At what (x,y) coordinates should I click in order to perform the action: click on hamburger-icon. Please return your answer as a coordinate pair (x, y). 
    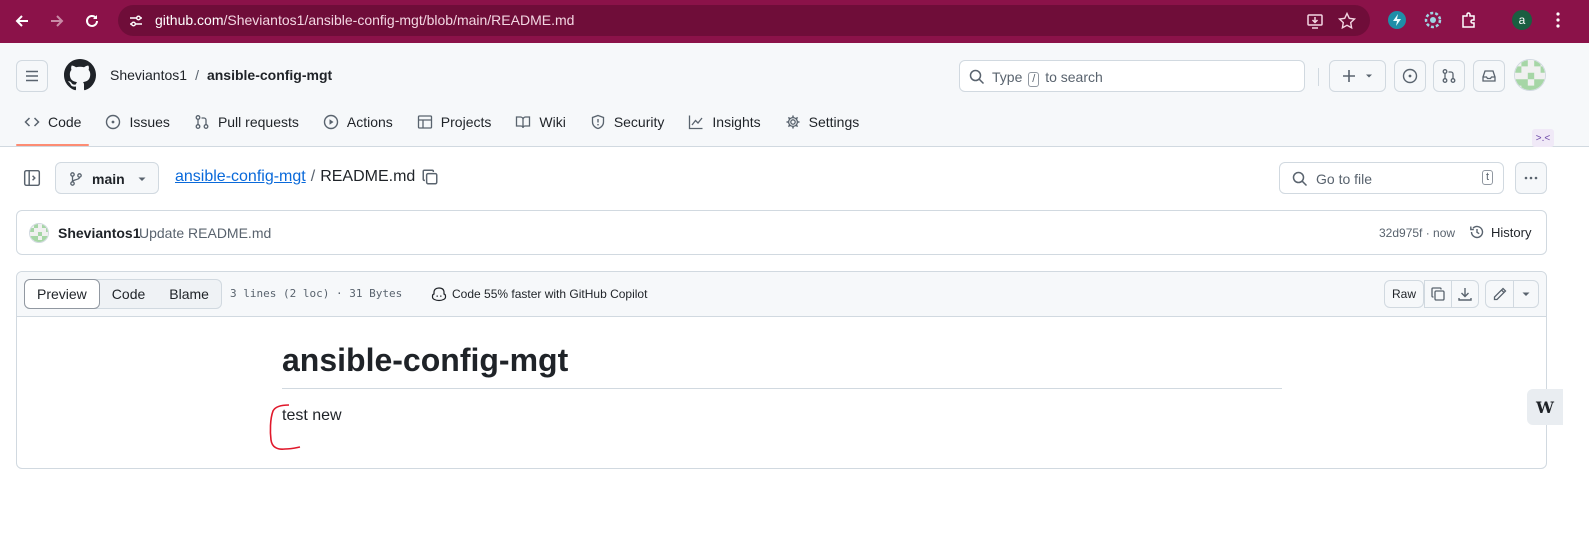
    Looking at the image, I should click on (32, 76).